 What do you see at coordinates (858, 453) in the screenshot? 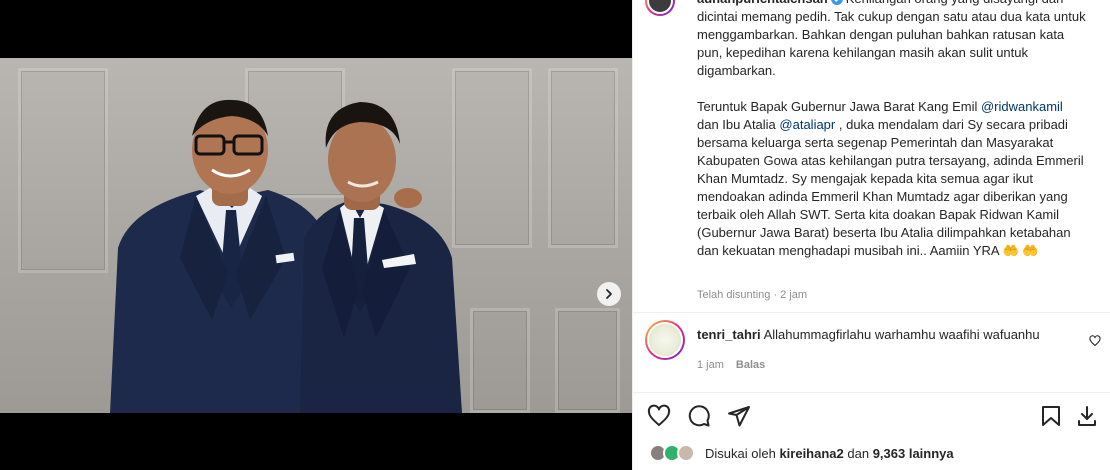
I see `likes-connector: dan` at bounding box center [858, 453].